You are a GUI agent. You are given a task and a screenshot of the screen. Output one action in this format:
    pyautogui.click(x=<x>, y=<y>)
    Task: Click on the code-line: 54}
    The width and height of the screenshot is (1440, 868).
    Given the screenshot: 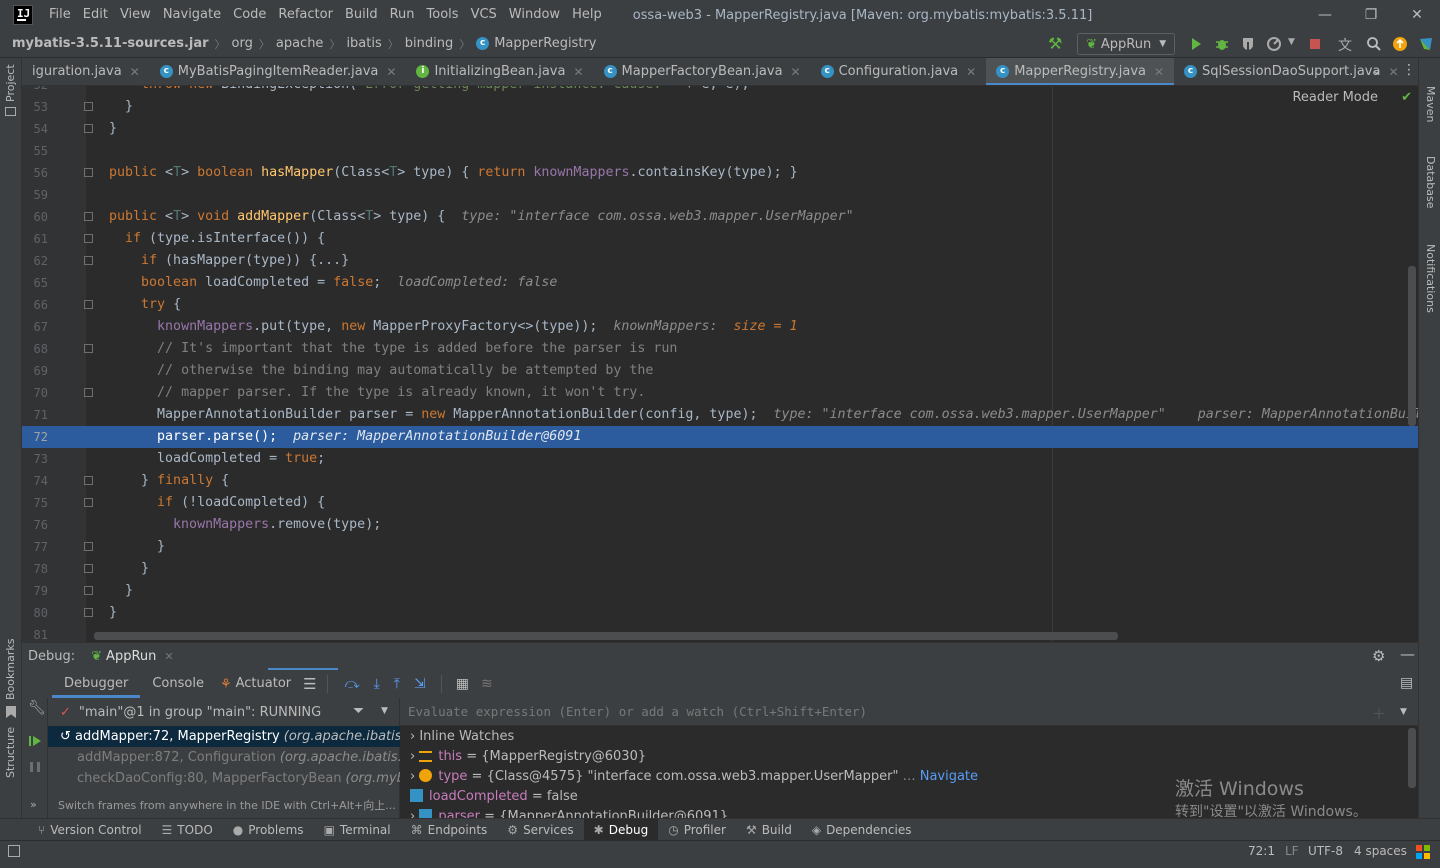 What is the action you would take?
    pyautogui.click(x=720, y=129)
    